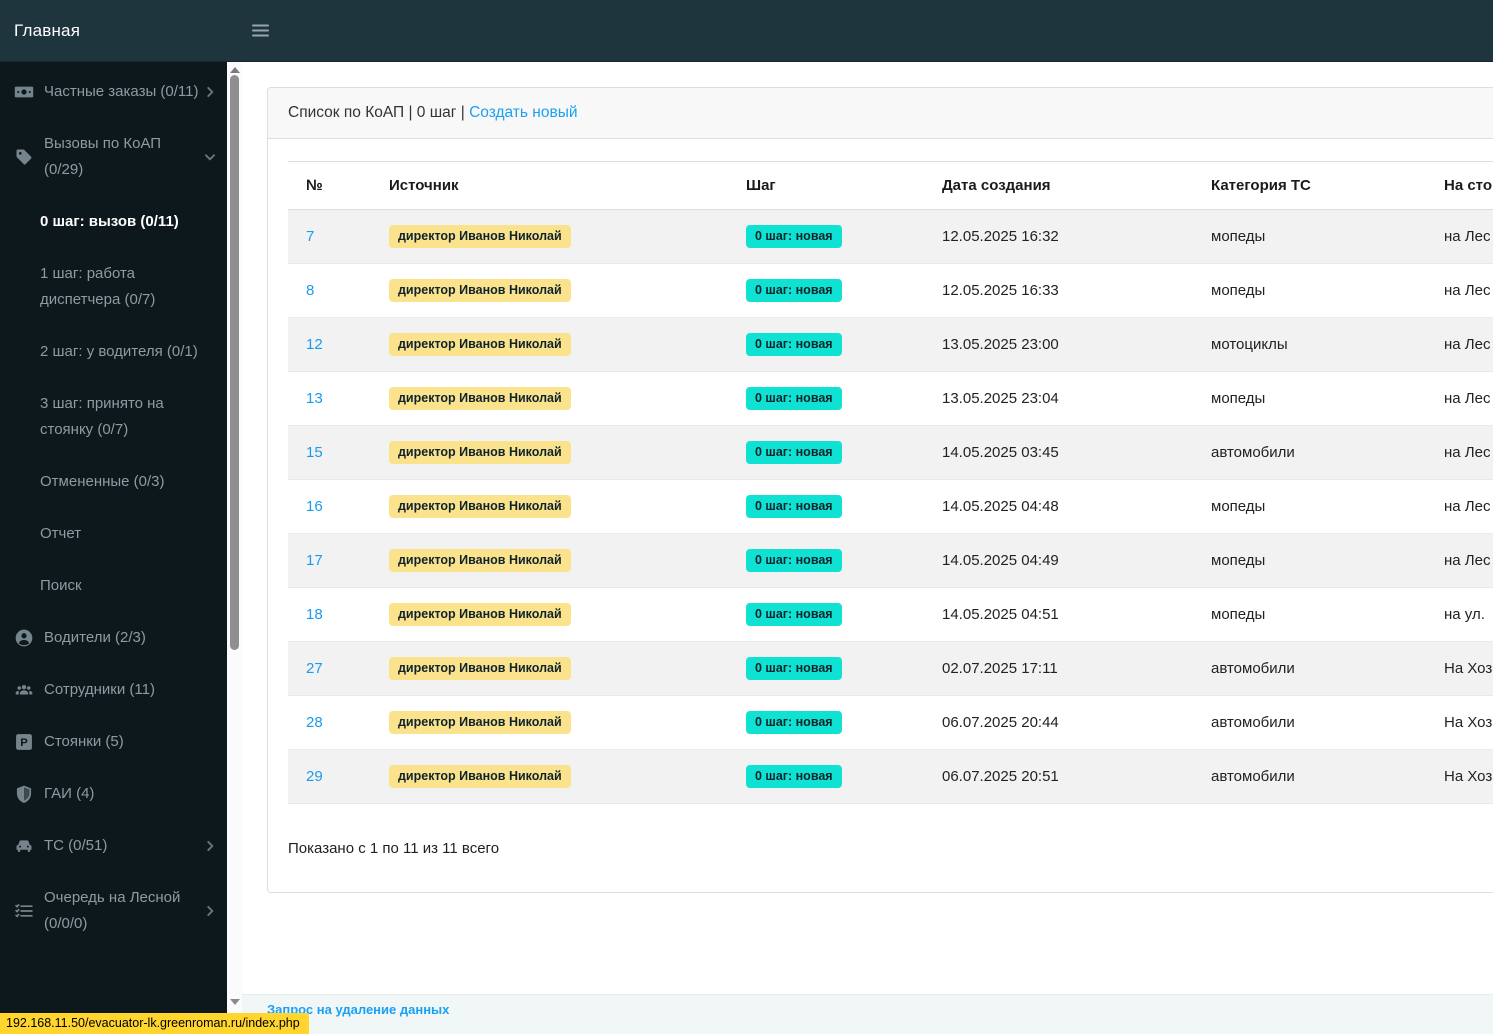 This screenshot has height=1034, width=1493. I want to click on order-number-link: 27, so click(314, 668).